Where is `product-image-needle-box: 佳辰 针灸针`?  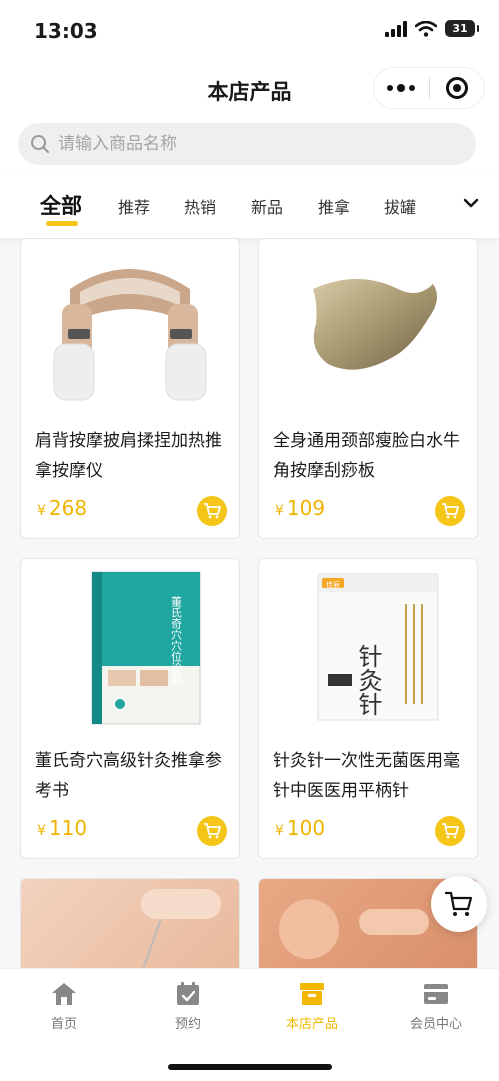 product-image-needle-box: 佳辰 针灸针 is located at coordinates (368, 646).